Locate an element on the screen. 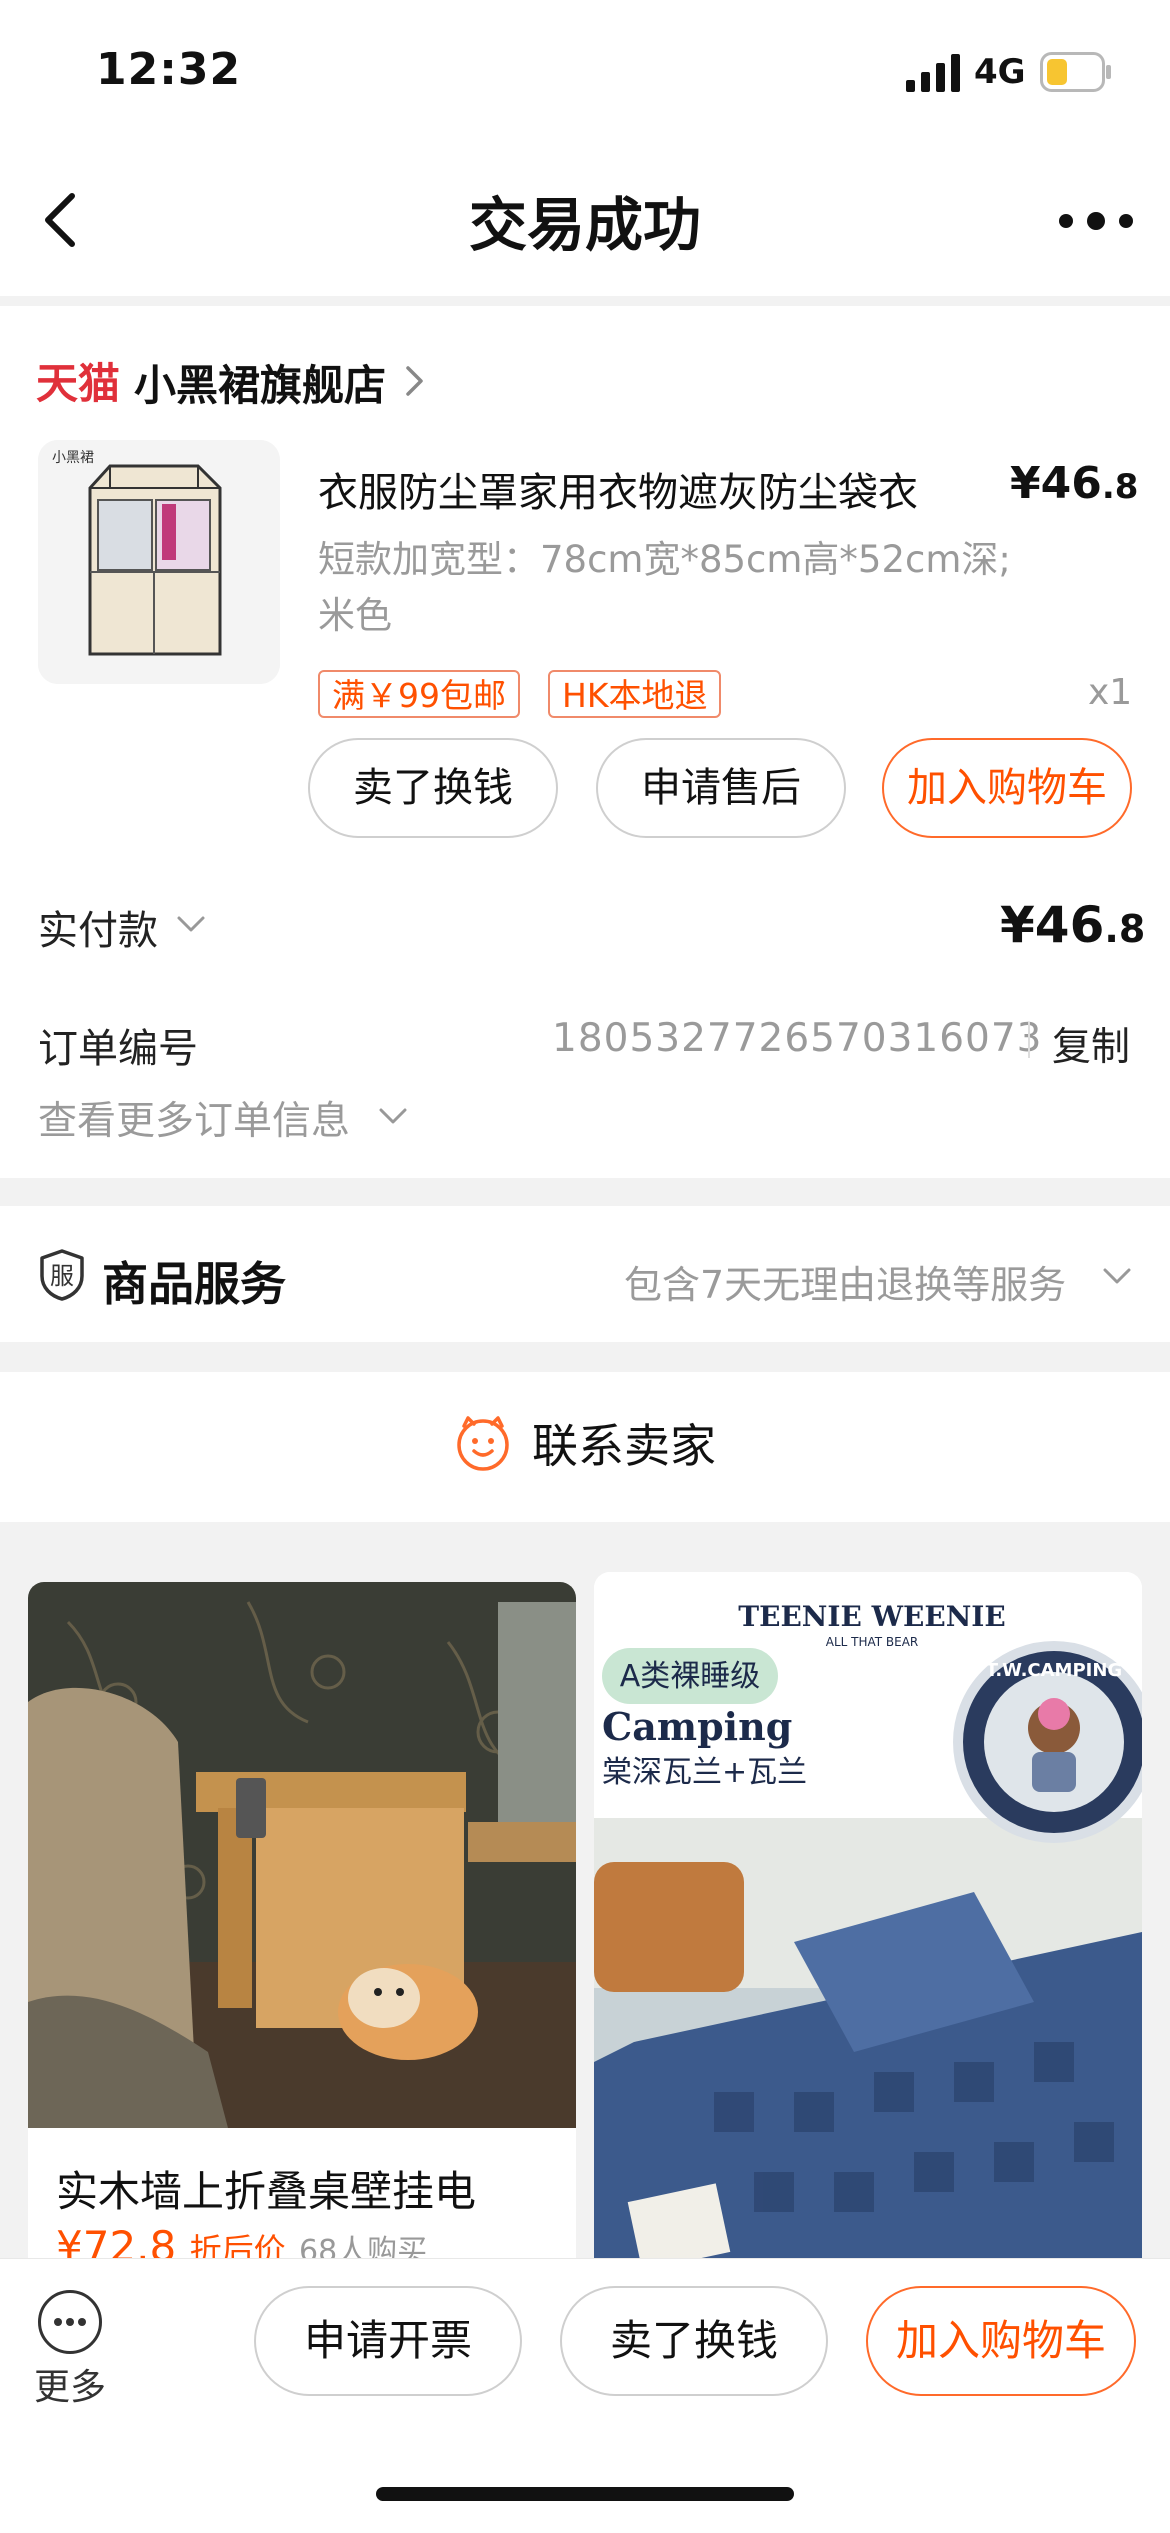 Image resolution: width=1170 pixels, height=2533 pixels. chat-smile-icon is located at coordinates (483, 1443).